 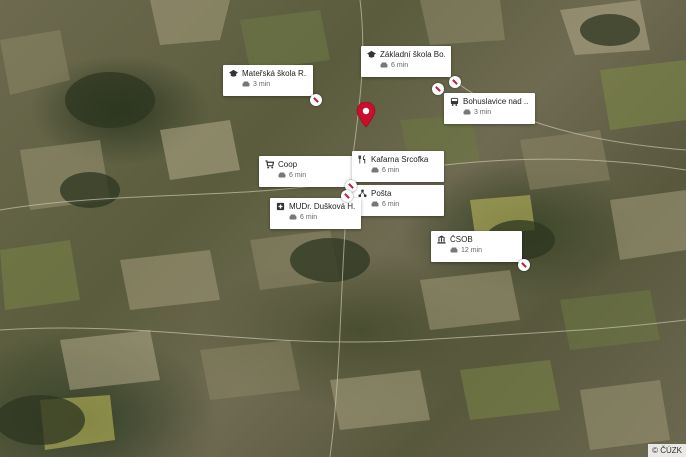 I want to click on poi-card: Mateřská škola R... 3 min, so click(x=268, y=80).